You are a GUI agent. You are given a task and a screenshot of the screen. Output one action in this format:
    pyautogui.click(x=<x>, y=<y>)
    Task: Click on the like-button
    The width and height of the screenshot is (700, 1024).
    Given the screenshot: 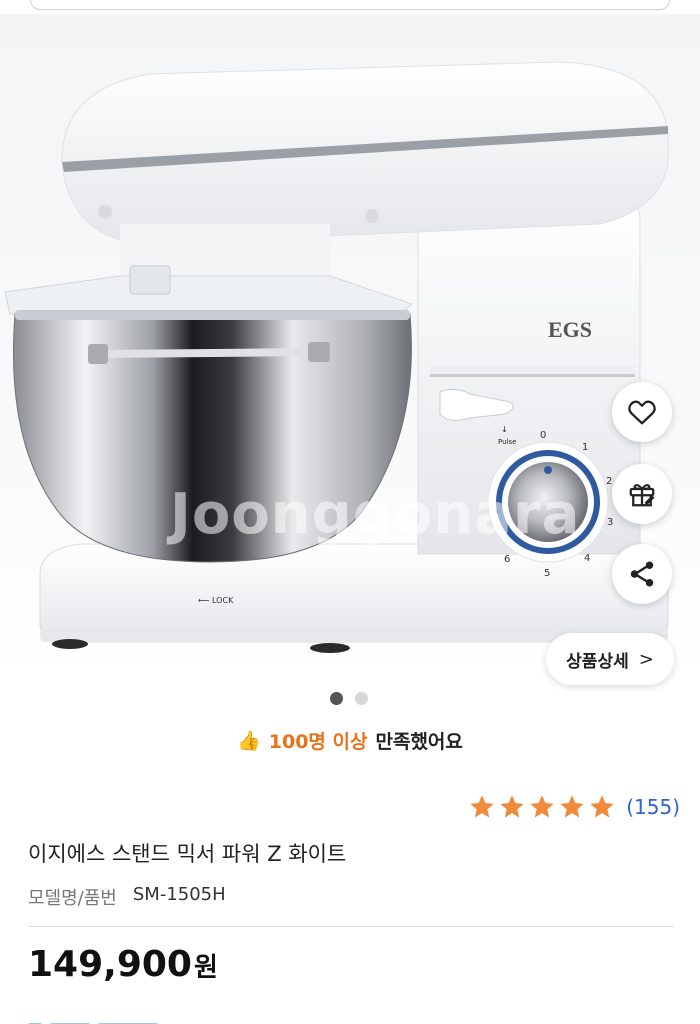 What is the action you would take?
    pyautogui.click(x=642, y=412)
    